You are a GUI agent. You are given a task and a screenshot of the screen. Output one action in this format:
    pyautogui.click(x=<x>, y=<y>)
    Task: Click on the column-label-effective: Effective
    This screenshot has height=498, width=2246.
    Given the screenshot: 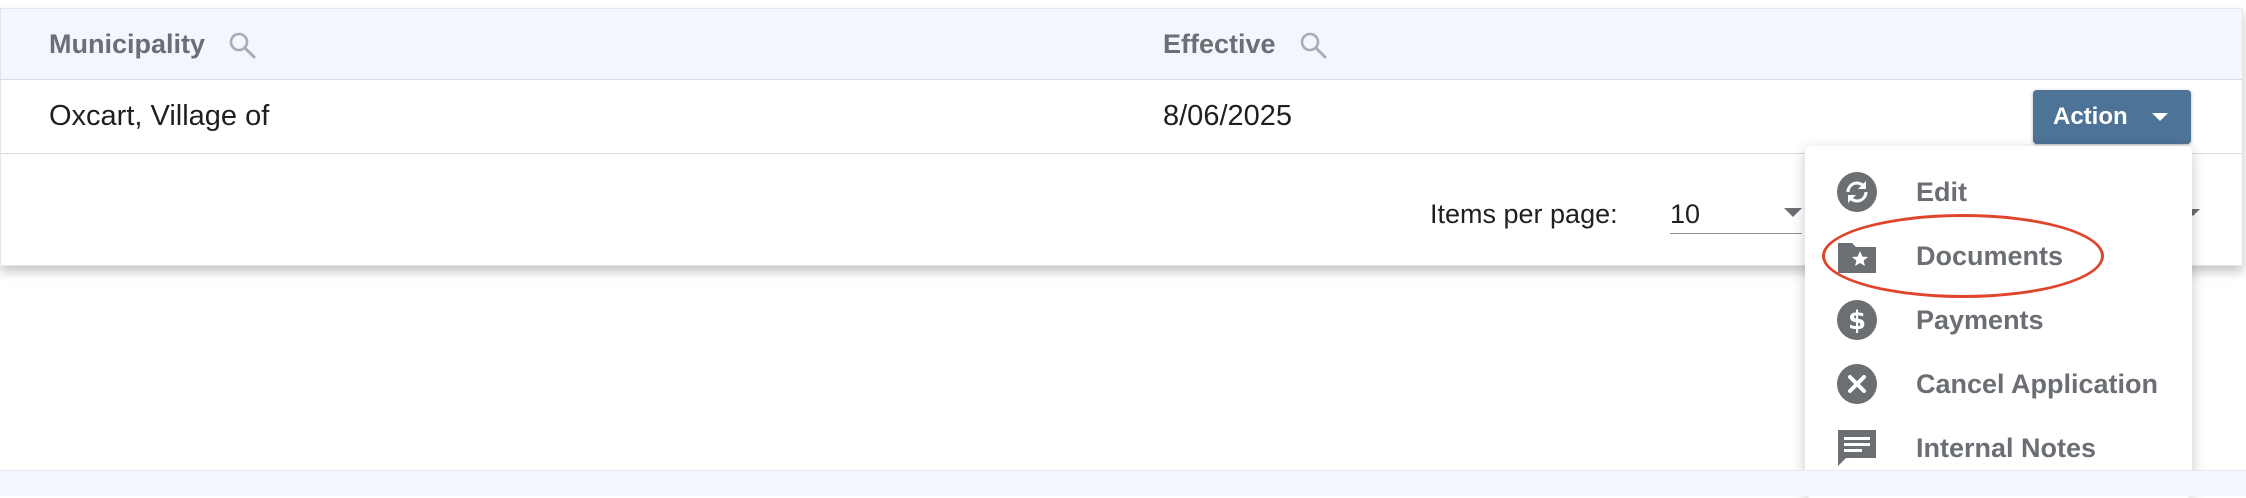 What is the action you would take?
    pyautogui.click(x=1219, y=44)
    